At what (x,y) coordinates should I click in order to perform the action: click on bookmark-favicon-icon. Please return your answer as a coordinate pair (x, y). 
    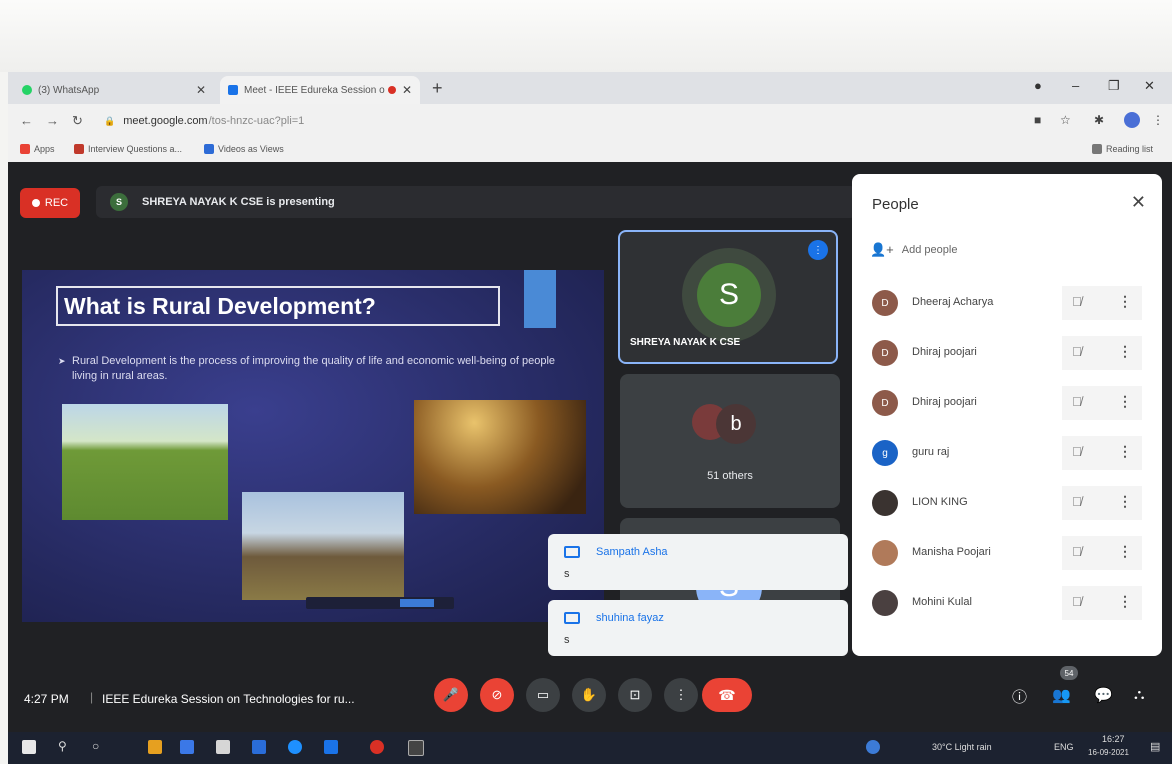
    Looking at the image, I should click on (79, 149).